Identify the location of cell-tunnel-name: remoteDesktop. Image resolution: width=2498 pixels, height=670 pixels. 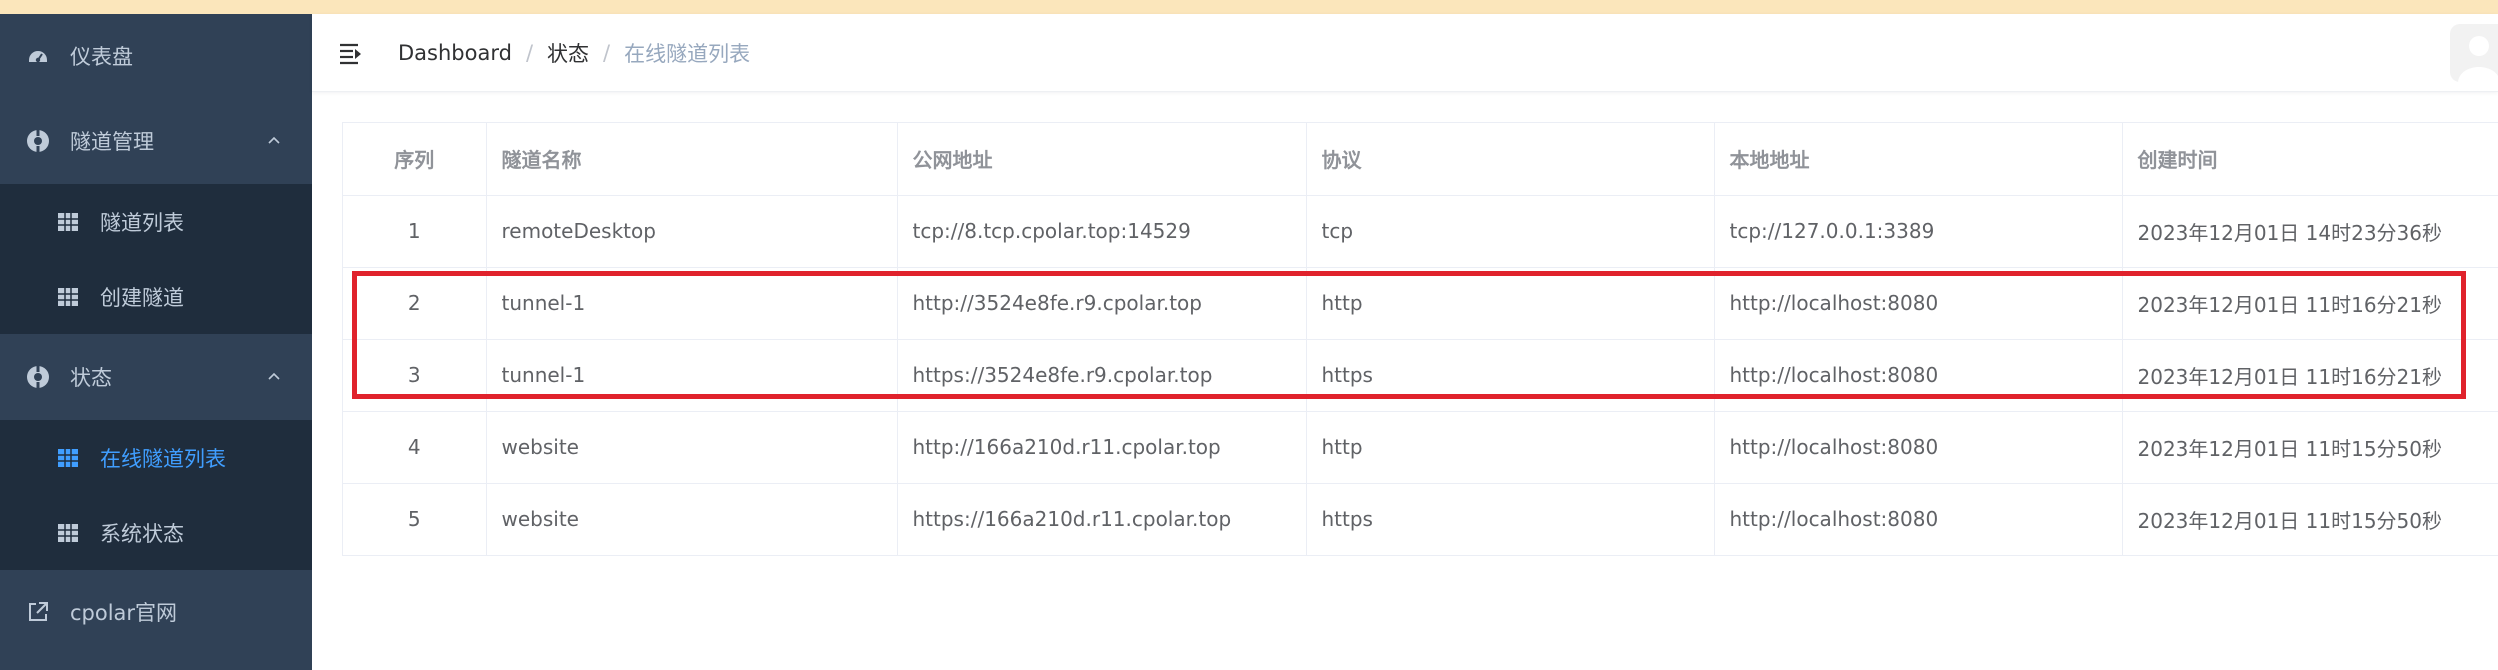
(692, 231).